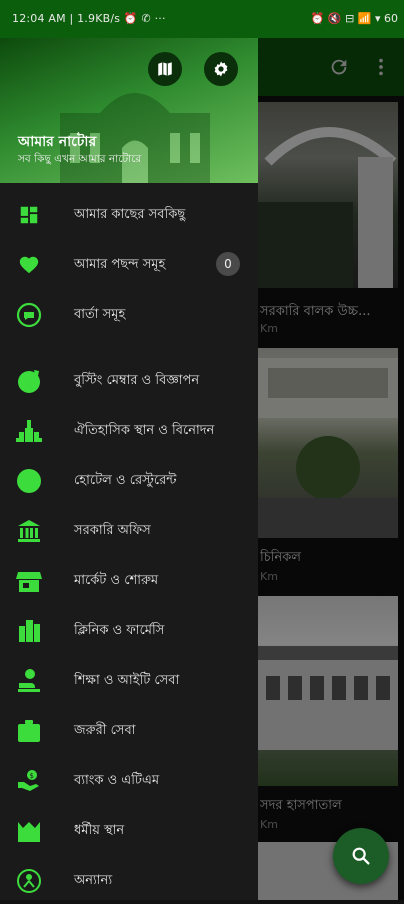  What do you see at coordinates (29, 431) in the screenshot?
I see `monument-icon` at bounding box center [29, 431].